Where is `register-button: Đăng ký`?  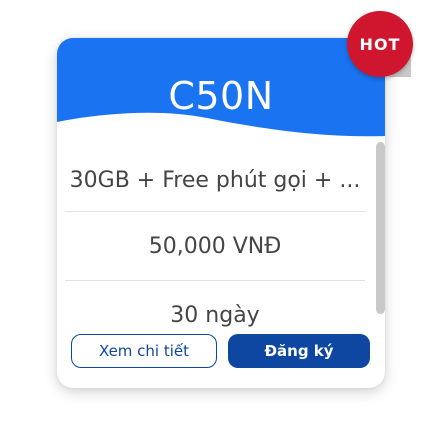 register-button: Đăng ký is located at coordinates (299, 351).